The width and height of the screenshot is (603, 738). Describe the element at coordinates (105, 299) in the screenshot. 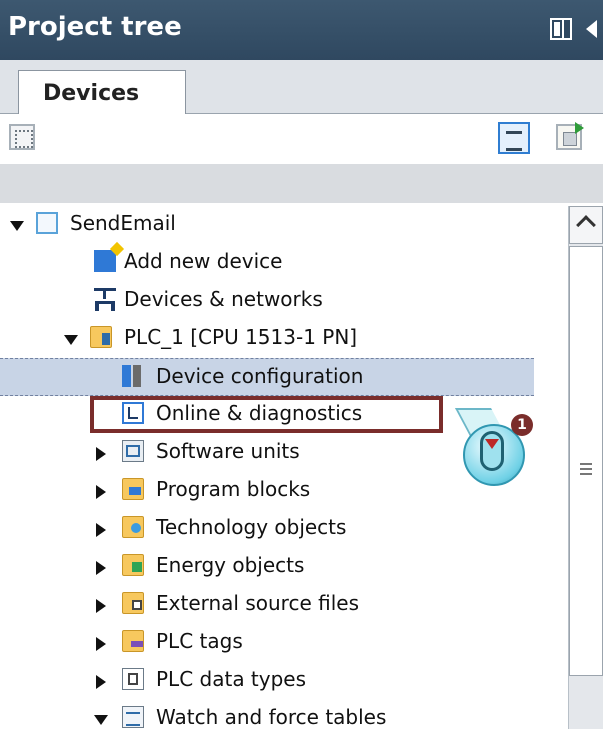

I see `network-icon` at that location.